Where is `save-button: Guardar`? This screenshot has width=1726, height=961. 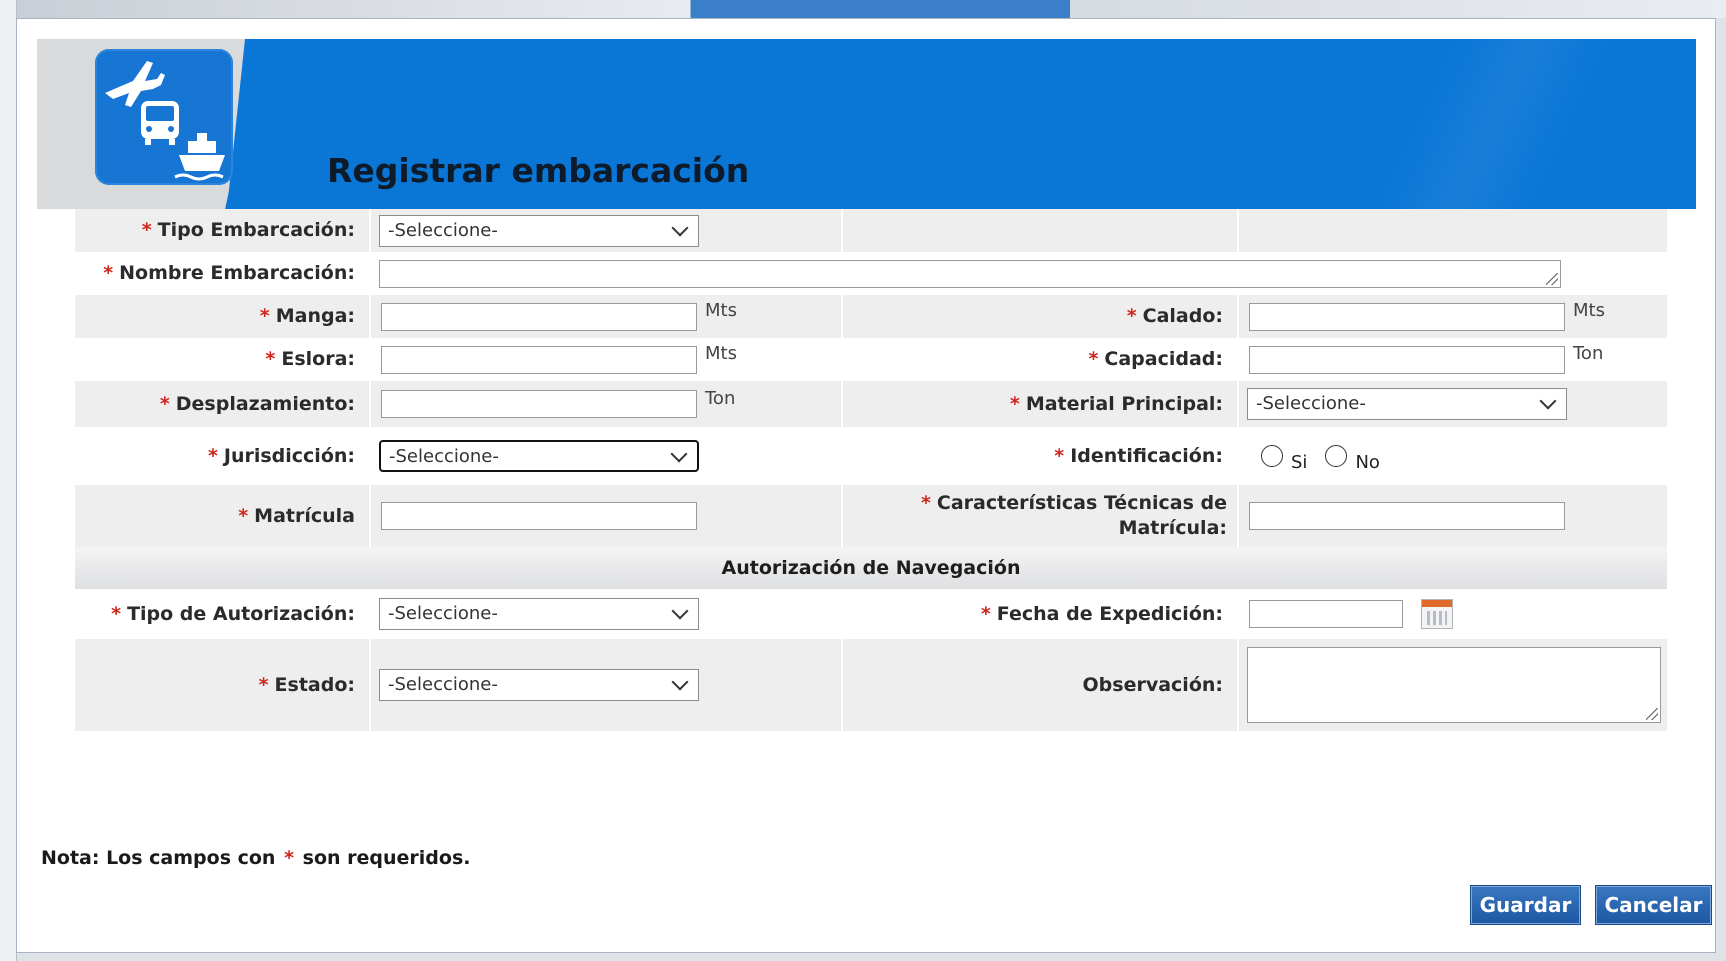
save-button: Guardar is located at coordinates (1525, 905).